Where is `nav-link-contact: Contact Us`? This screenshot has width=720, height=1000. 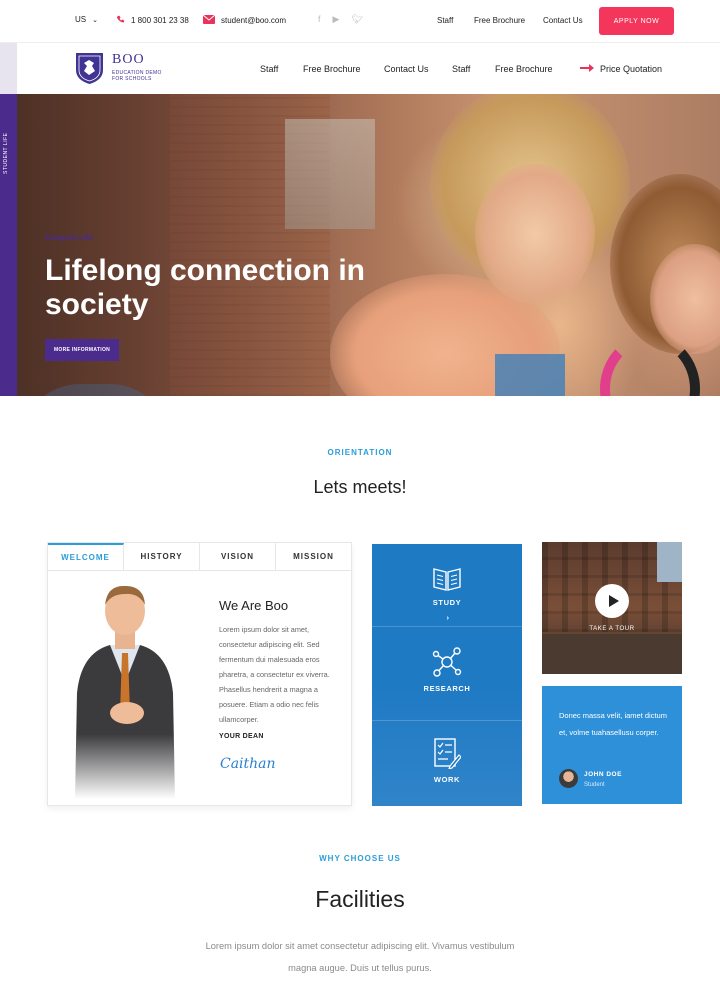 nav-link-contact: Contact Us is located at coordinates (406, 69).